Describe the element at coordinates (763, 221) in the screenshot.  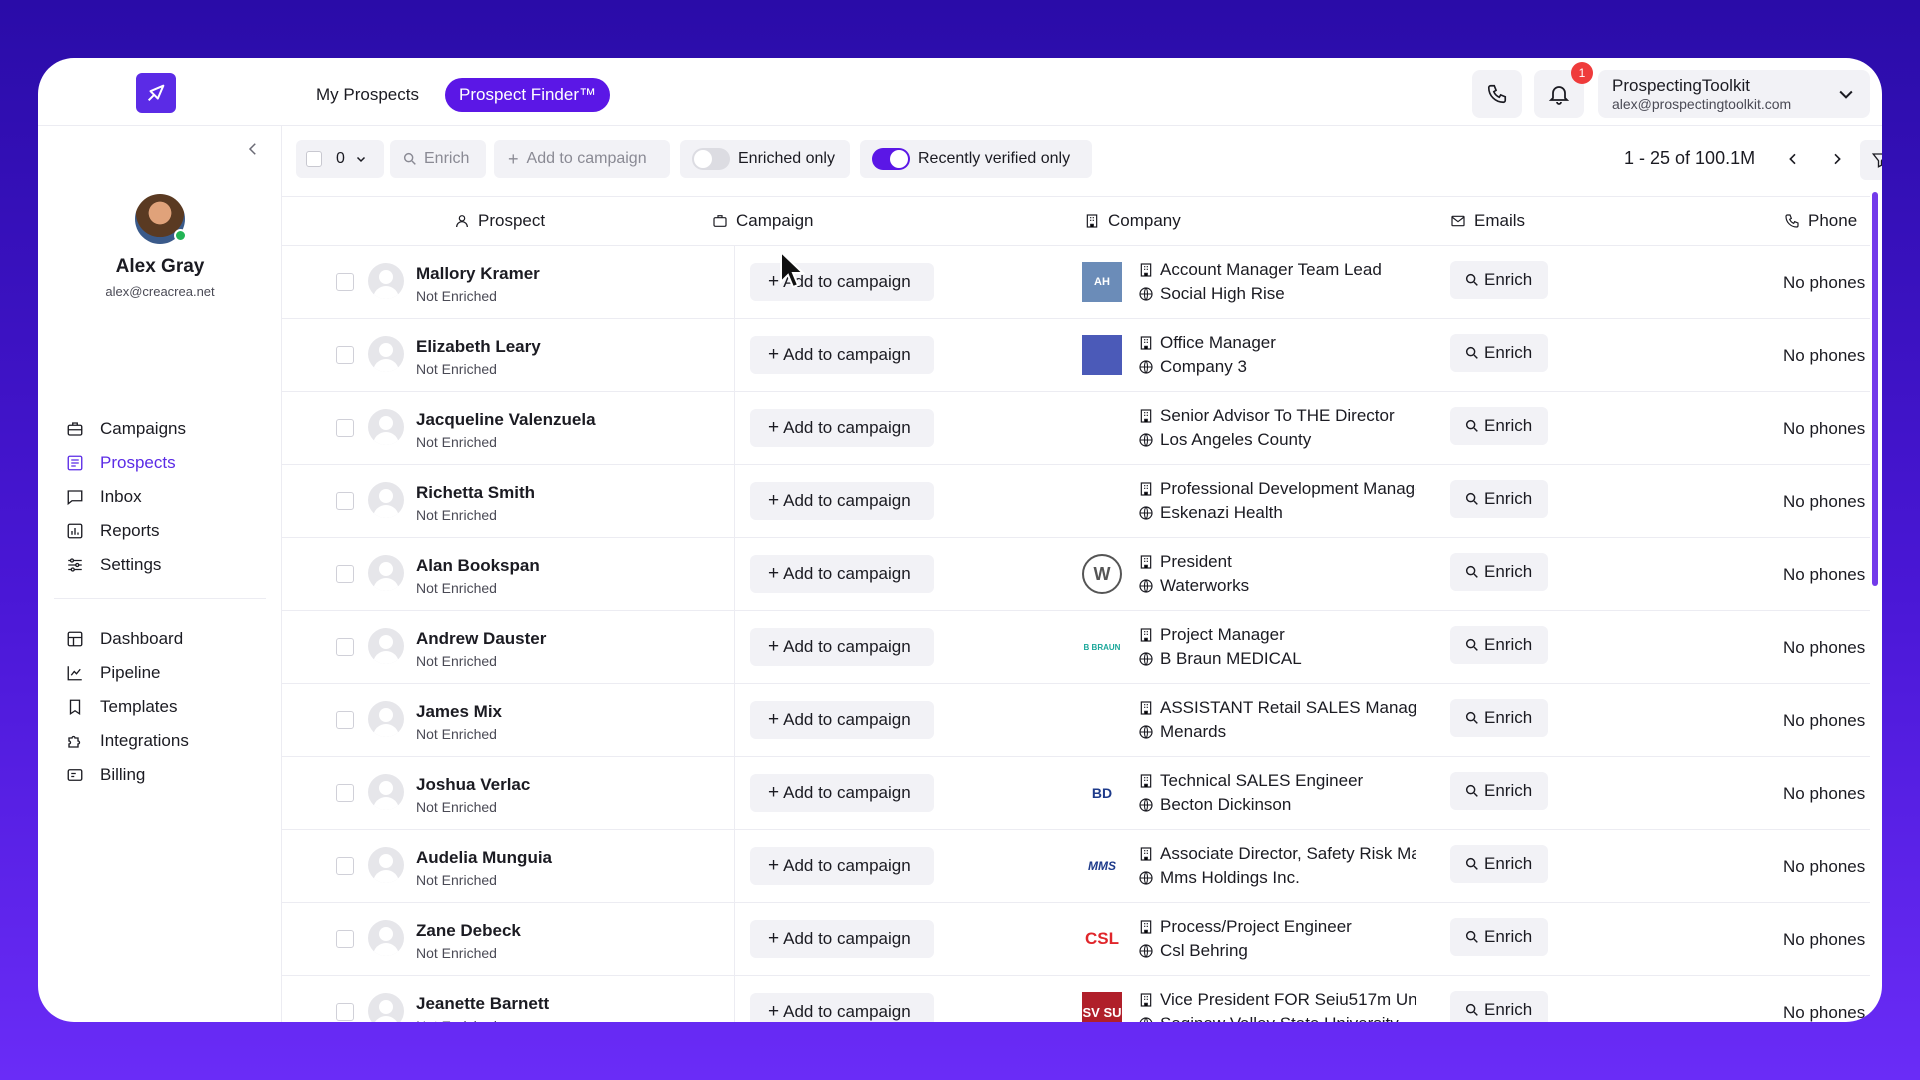
I see `header-campaign: Campaign` at that location.